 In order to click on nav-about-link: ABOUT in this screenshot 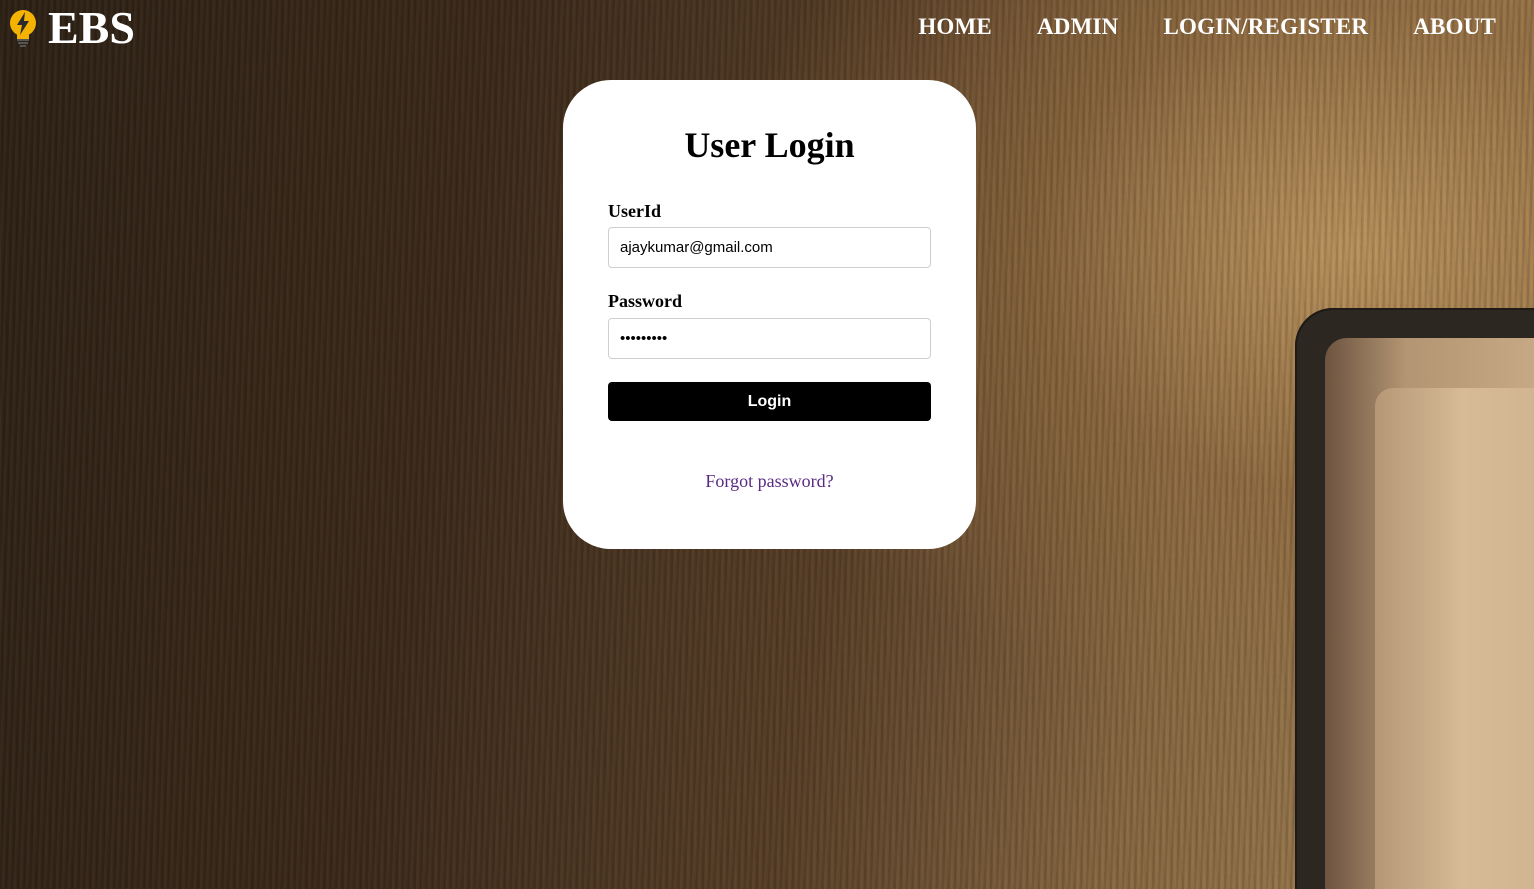, I will do `click(1454, 27)`.